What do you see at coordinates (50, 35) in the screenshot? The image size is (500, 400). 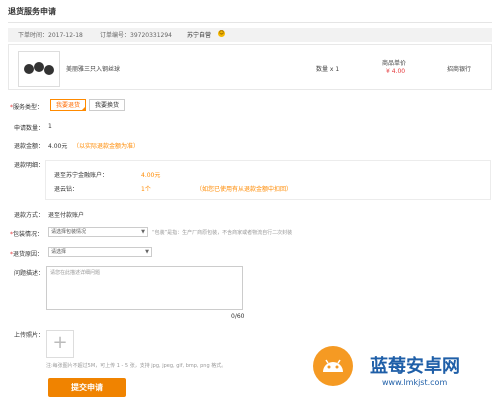 I see `order-time: 下单时间：2017-12-18` at bounding box center [50, 35].